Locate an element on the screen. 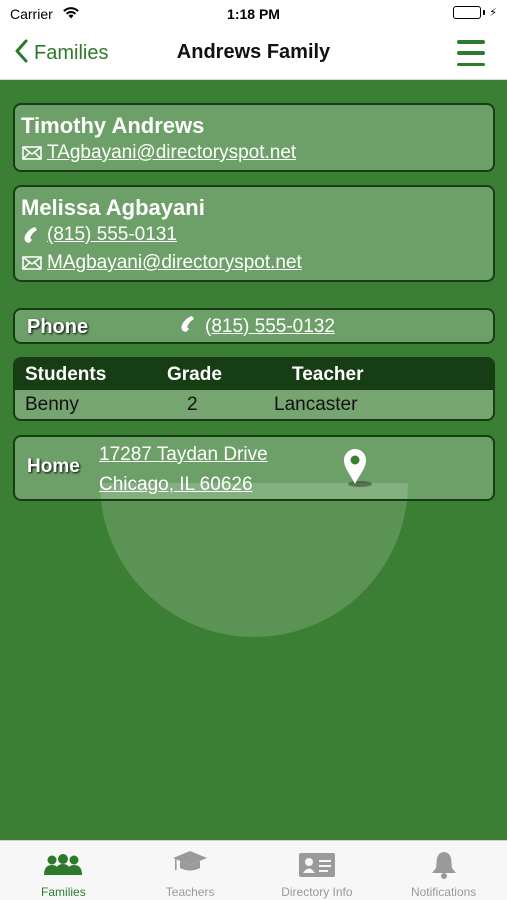  address-line-1: 17287 Taydan Drive is located at coordinates (183, 455).